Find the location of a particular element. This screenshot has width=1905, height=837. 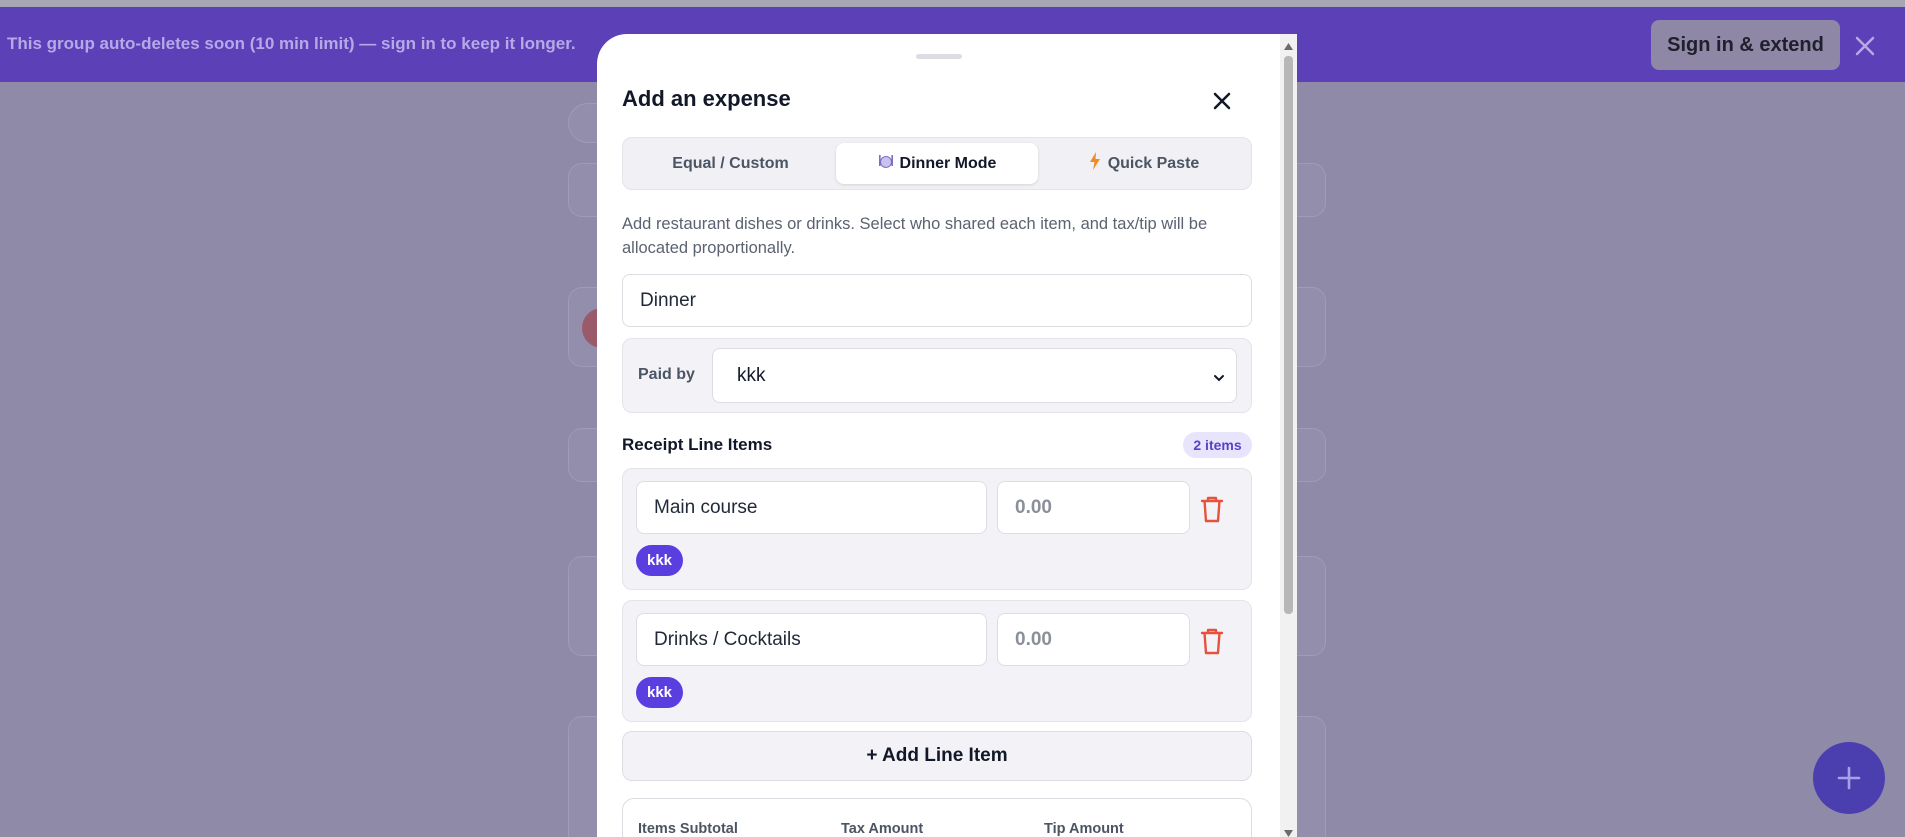

item-name-input: Drinks / Cocktails is located at coordinates (811, 639).